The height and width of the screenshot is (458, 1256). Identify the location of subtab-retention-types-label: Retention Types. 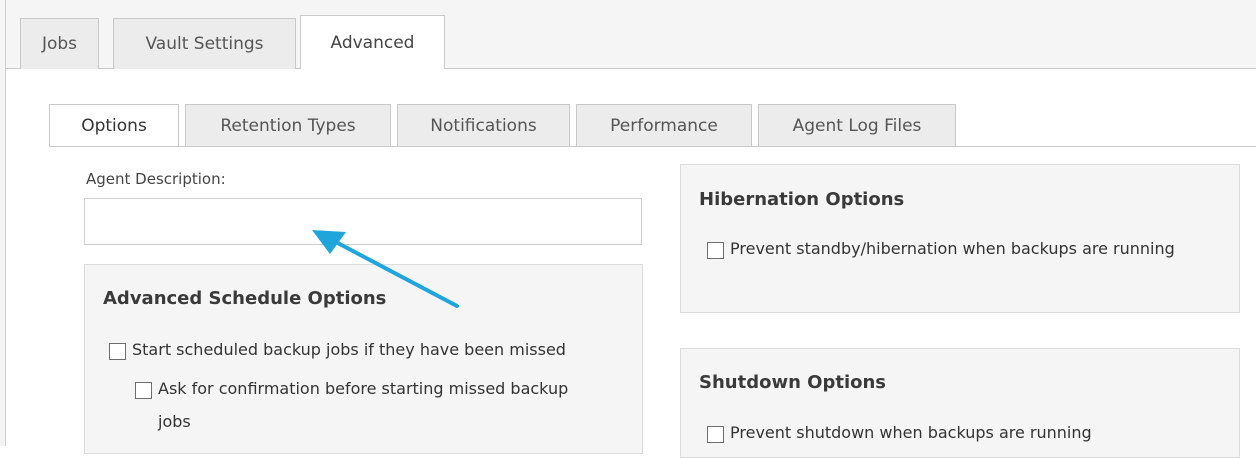
(288, 126).